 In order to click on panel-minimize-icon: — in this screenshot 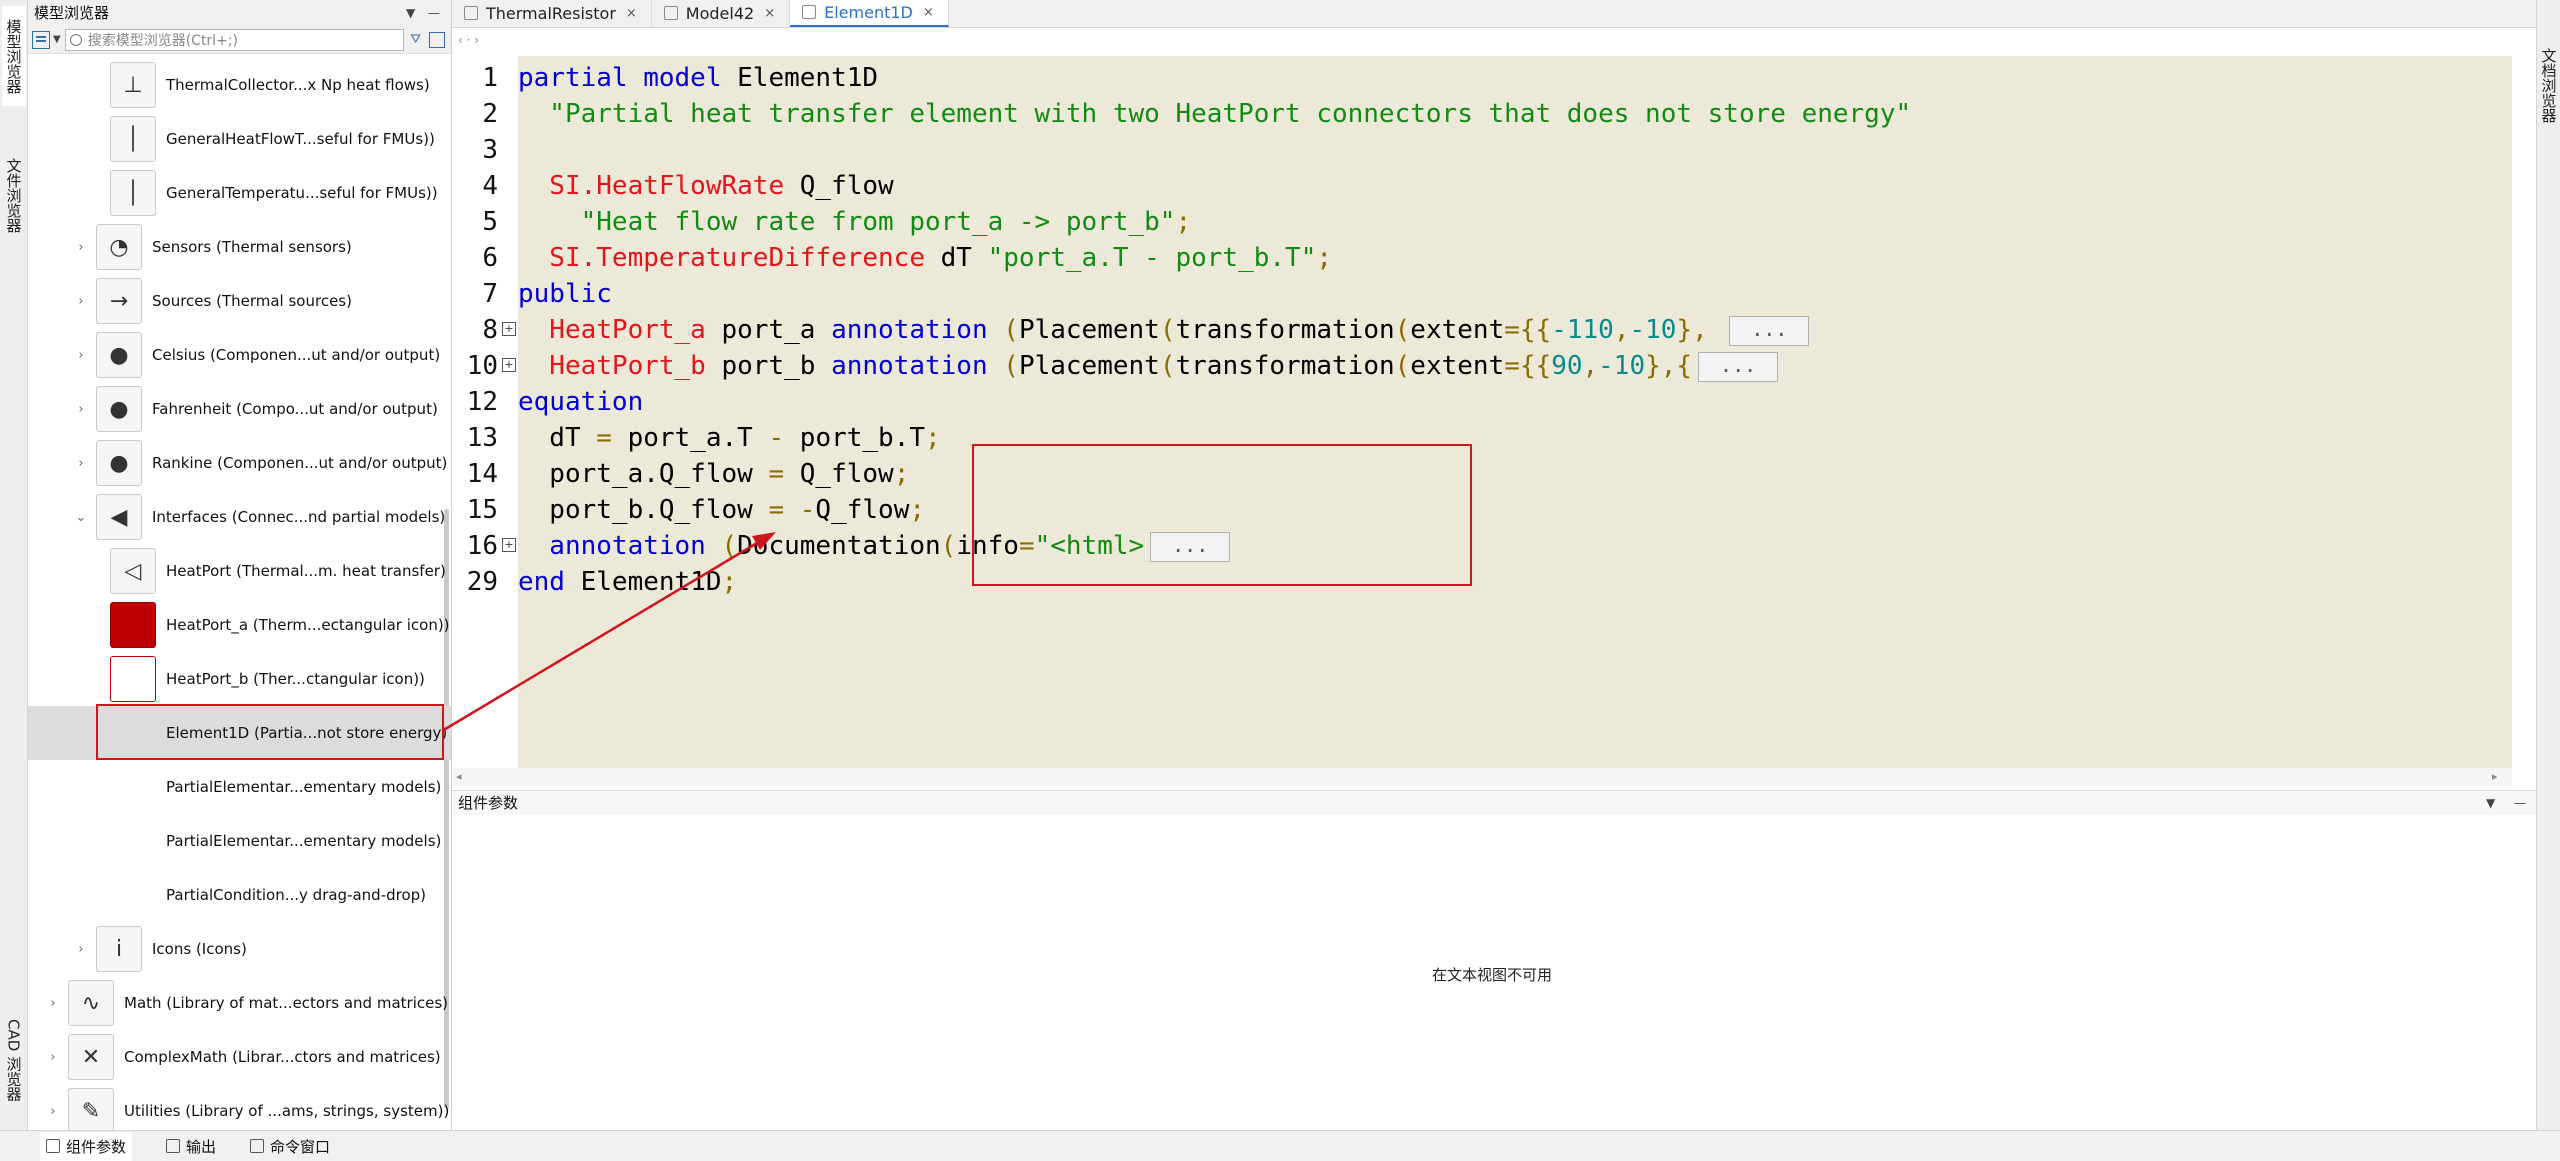, I will do `click(434, 13)`.